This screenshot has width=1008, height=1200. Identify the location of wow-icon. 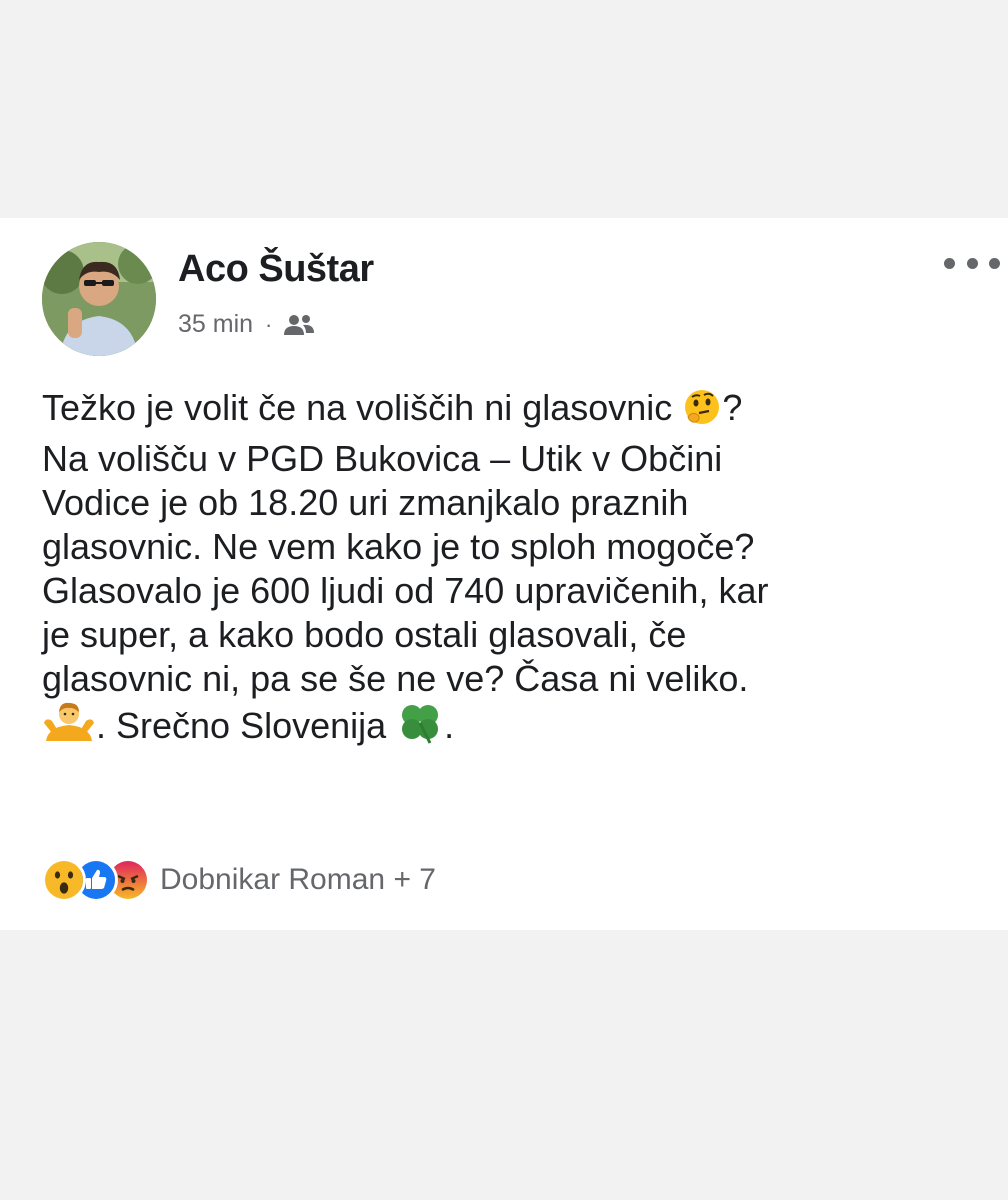
(64, 880).